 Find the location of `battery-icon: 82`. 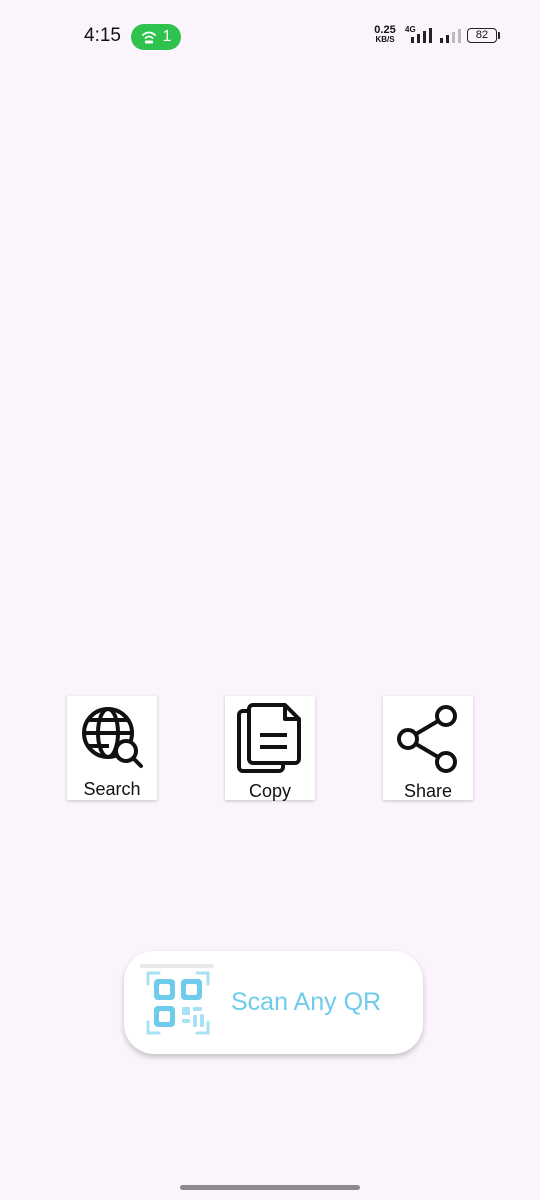

battery-icon: 82 is located at coordinates (482, 35).